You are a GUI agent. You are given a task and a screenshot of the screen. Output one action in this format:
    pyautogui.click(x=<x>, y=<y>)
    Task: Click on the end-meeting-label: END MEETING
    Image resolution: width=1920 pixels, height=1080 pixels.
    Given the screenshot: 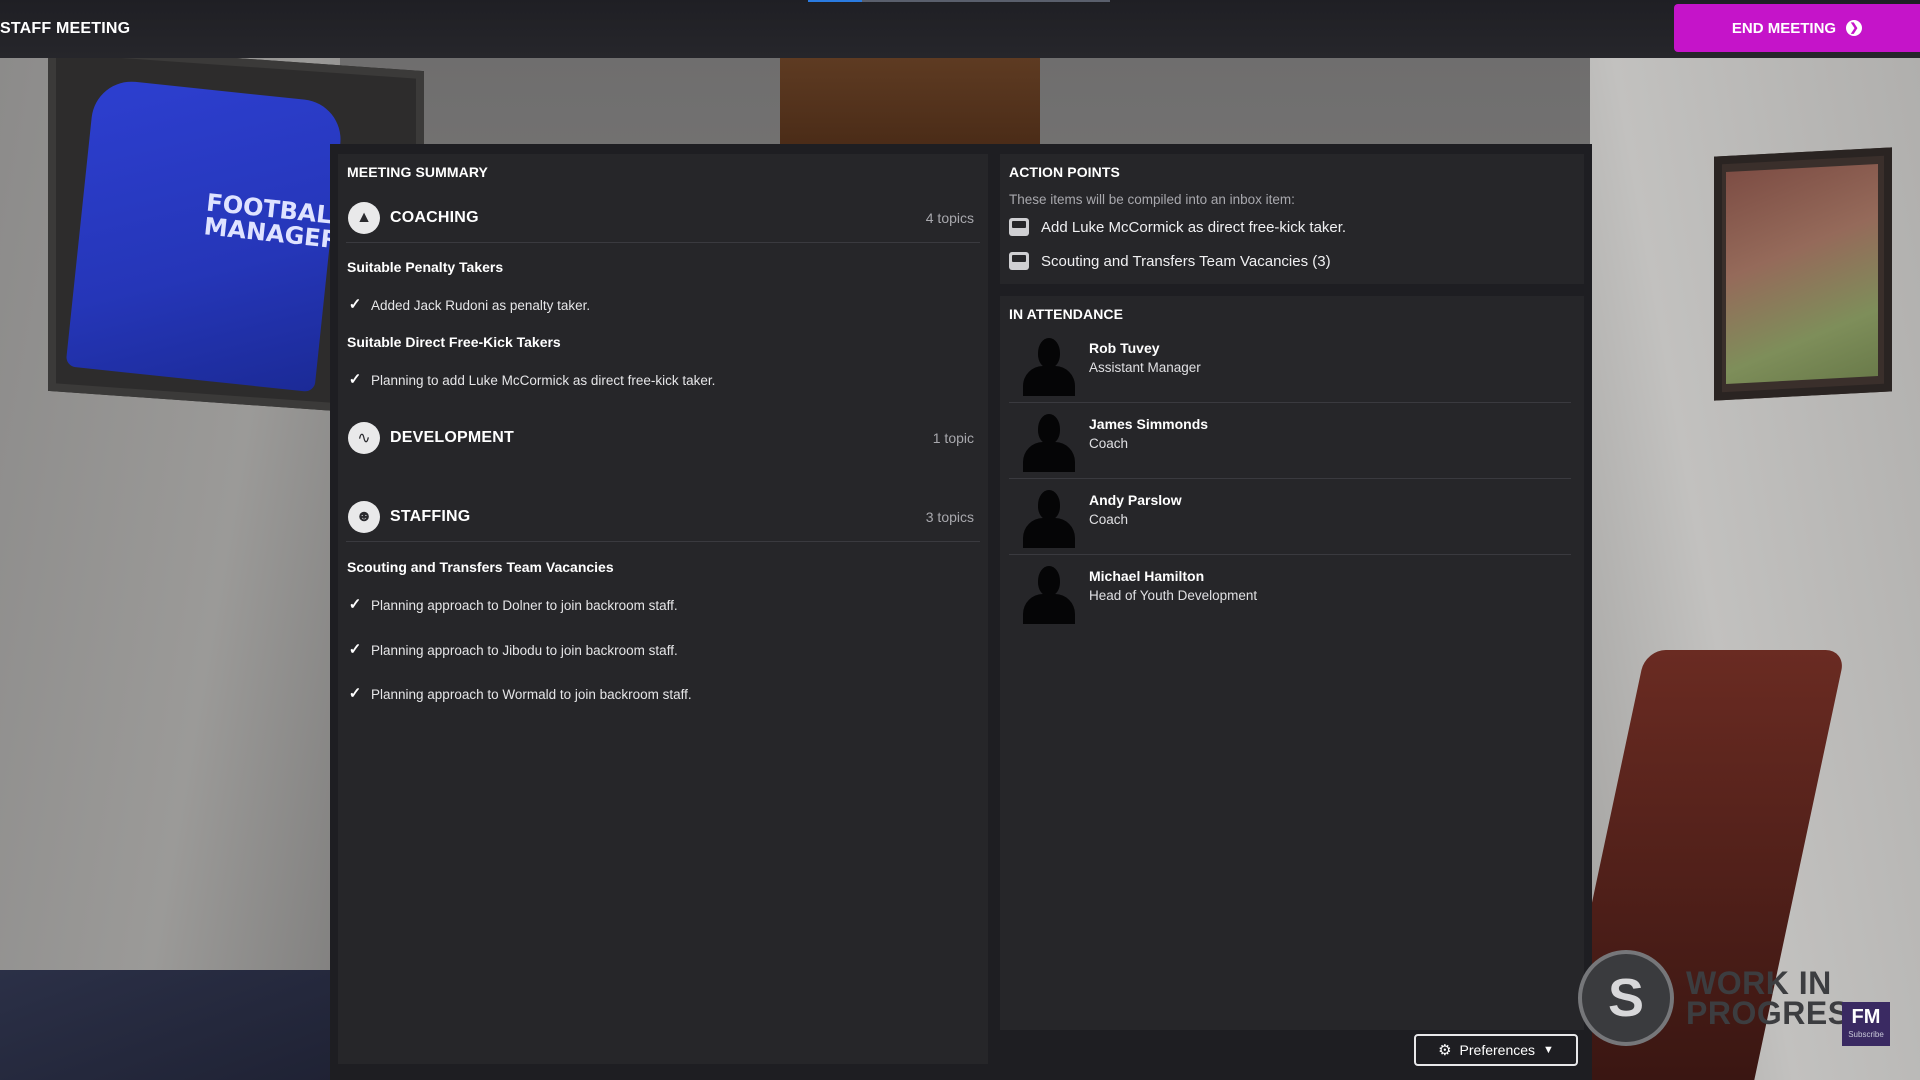 What is the action you would take?
    pyautogui.click(x=1784, y=28)
    